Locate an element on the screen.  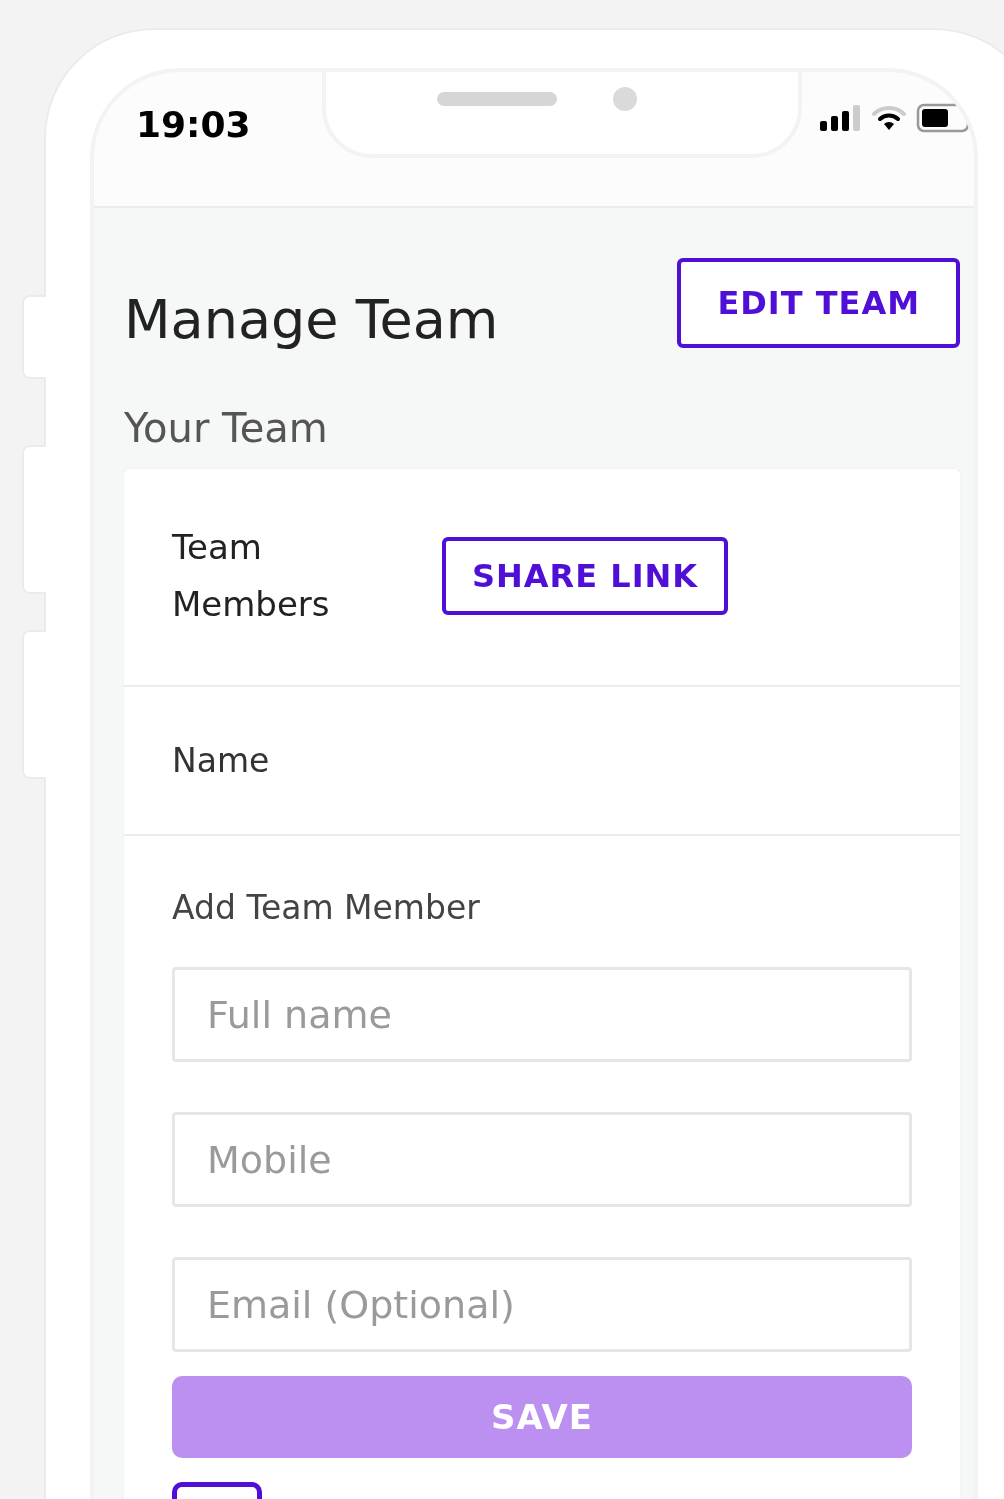
share-link-button: SHARE LINK is located at coordinates (585, 576).